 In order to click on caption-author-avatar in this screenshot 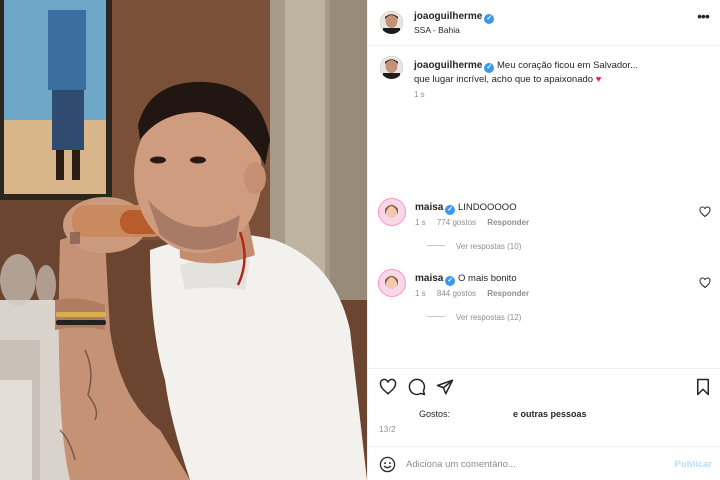, I will do `click(391, 67)`.